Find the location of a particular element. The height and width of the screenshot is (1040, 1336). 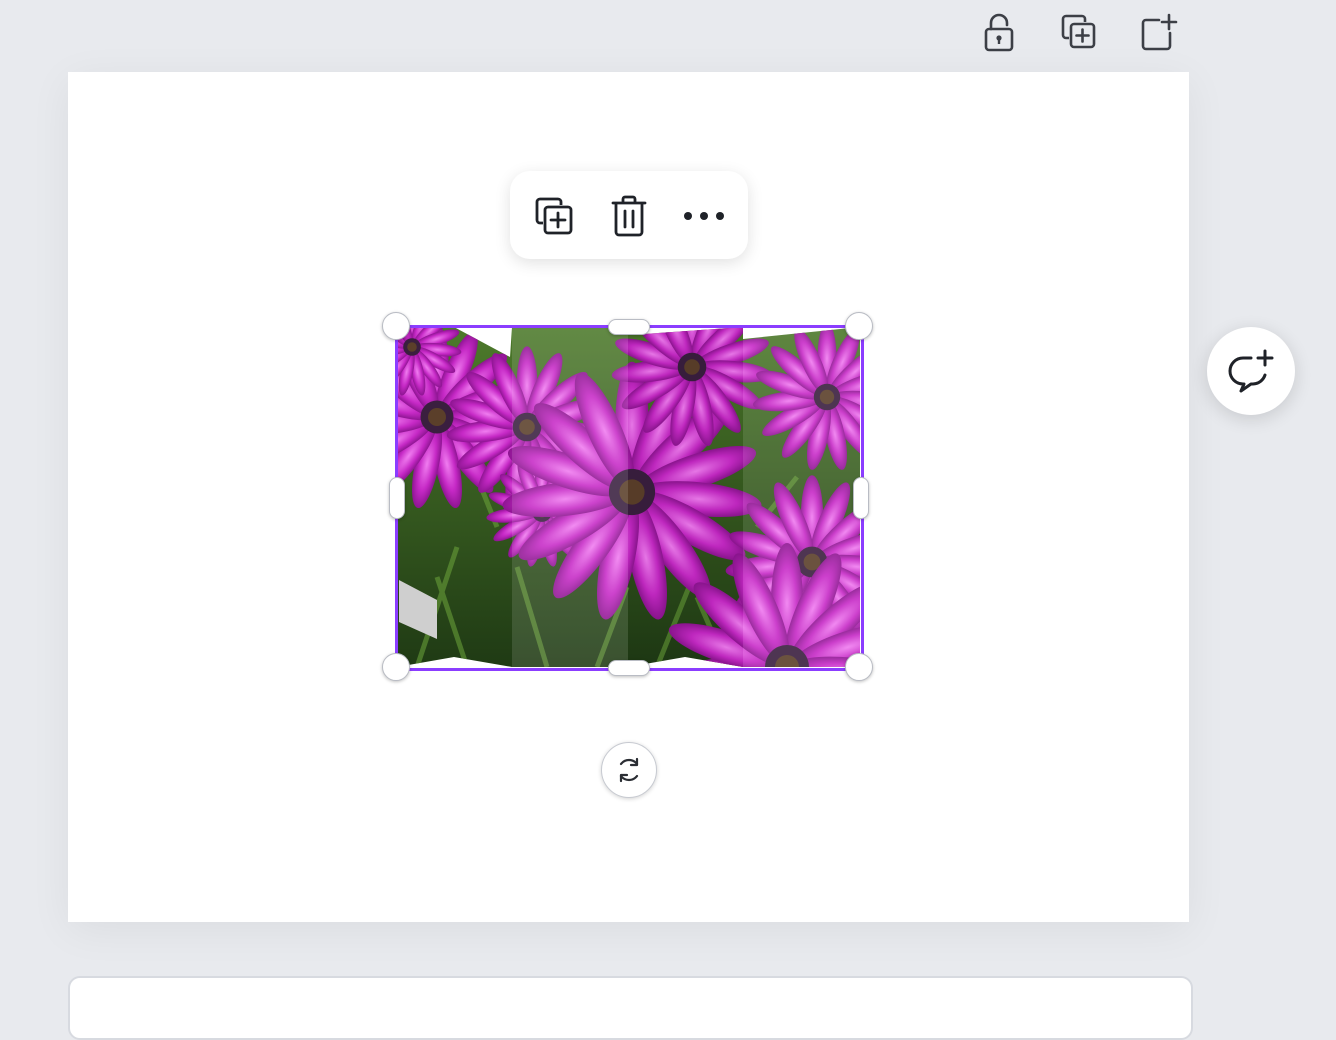

trash-icon is located at coordinates (629, 216).